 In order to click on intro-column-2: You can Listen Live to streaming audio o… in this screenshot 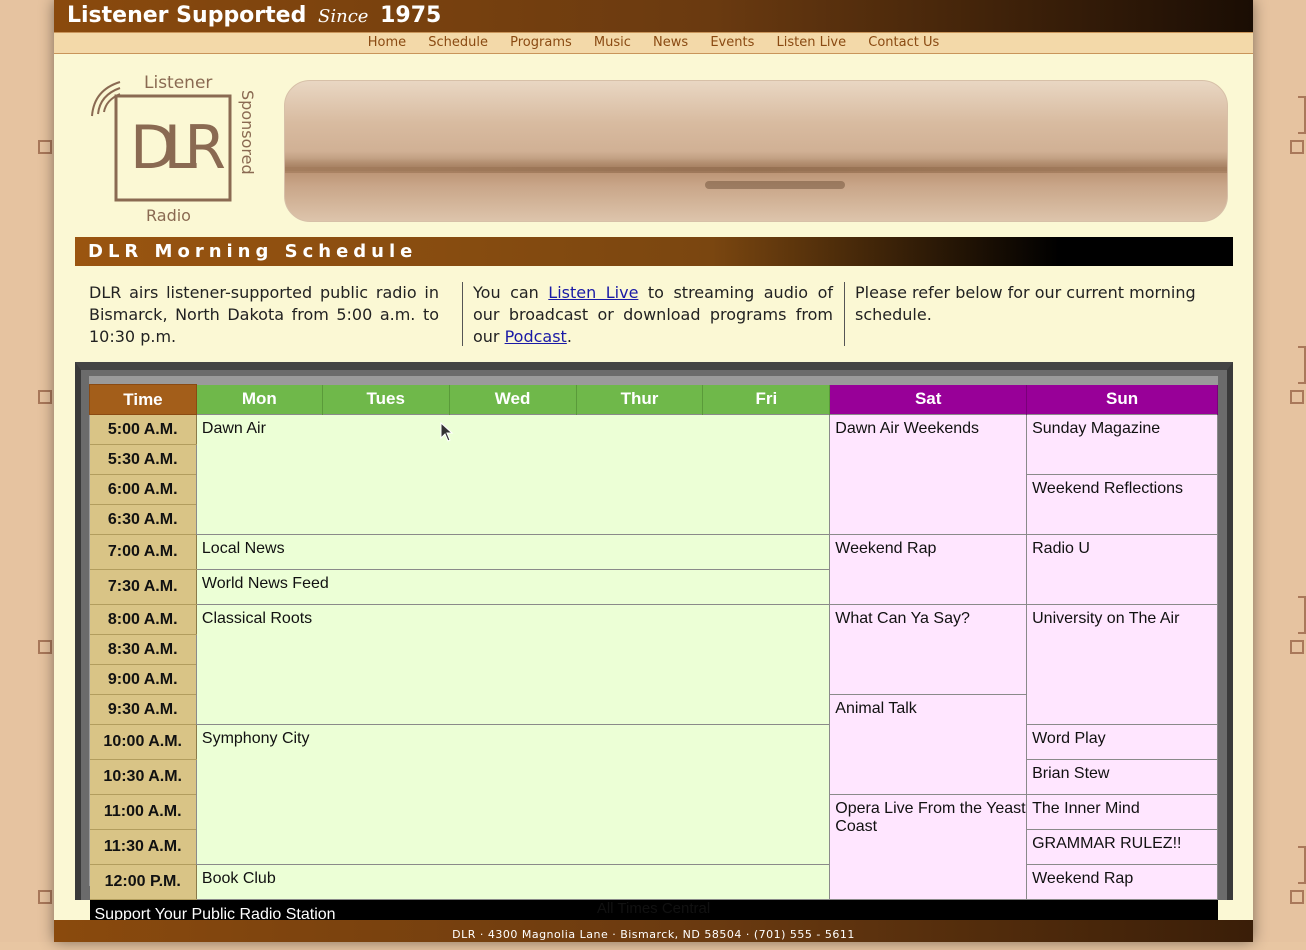, I will do `click(647, 314)`.